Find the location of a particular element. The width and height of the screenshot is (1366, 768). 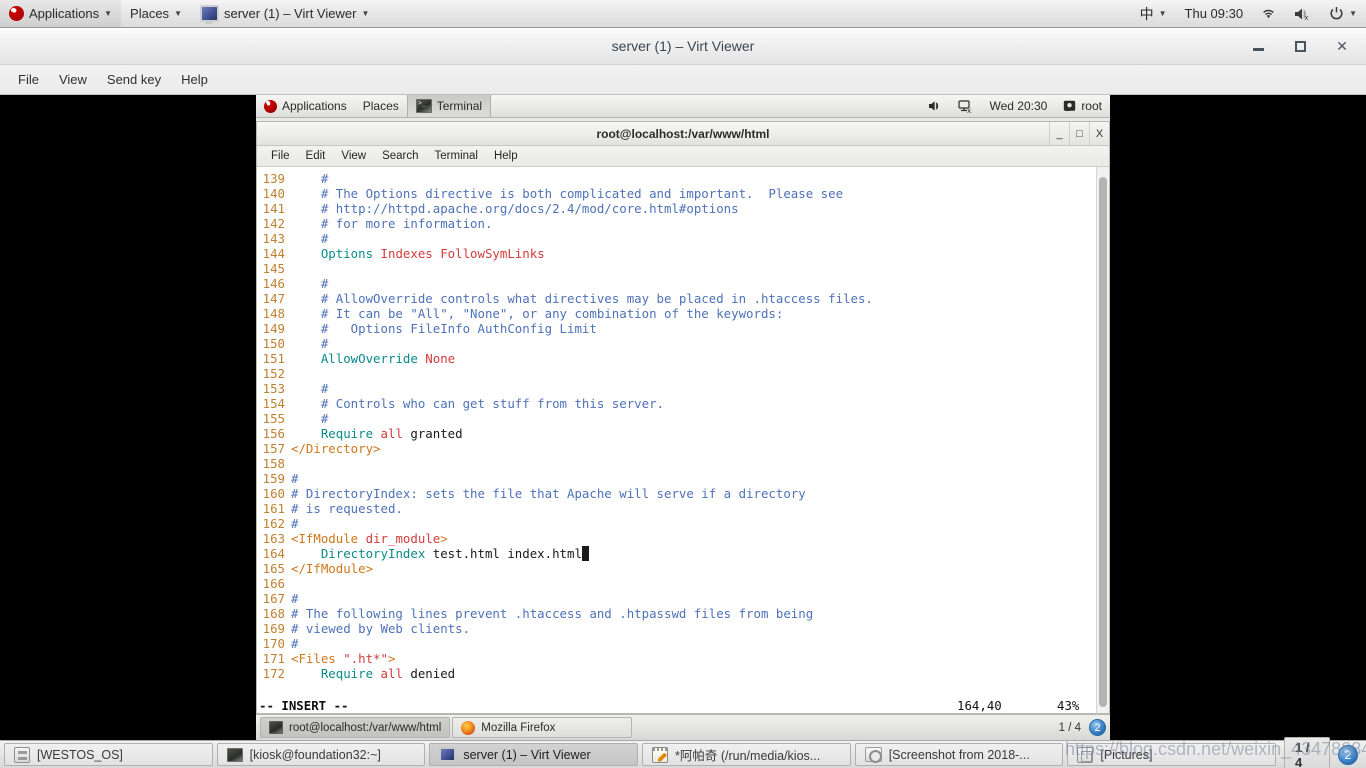

volume-icon is located at coordinates (934, 106).